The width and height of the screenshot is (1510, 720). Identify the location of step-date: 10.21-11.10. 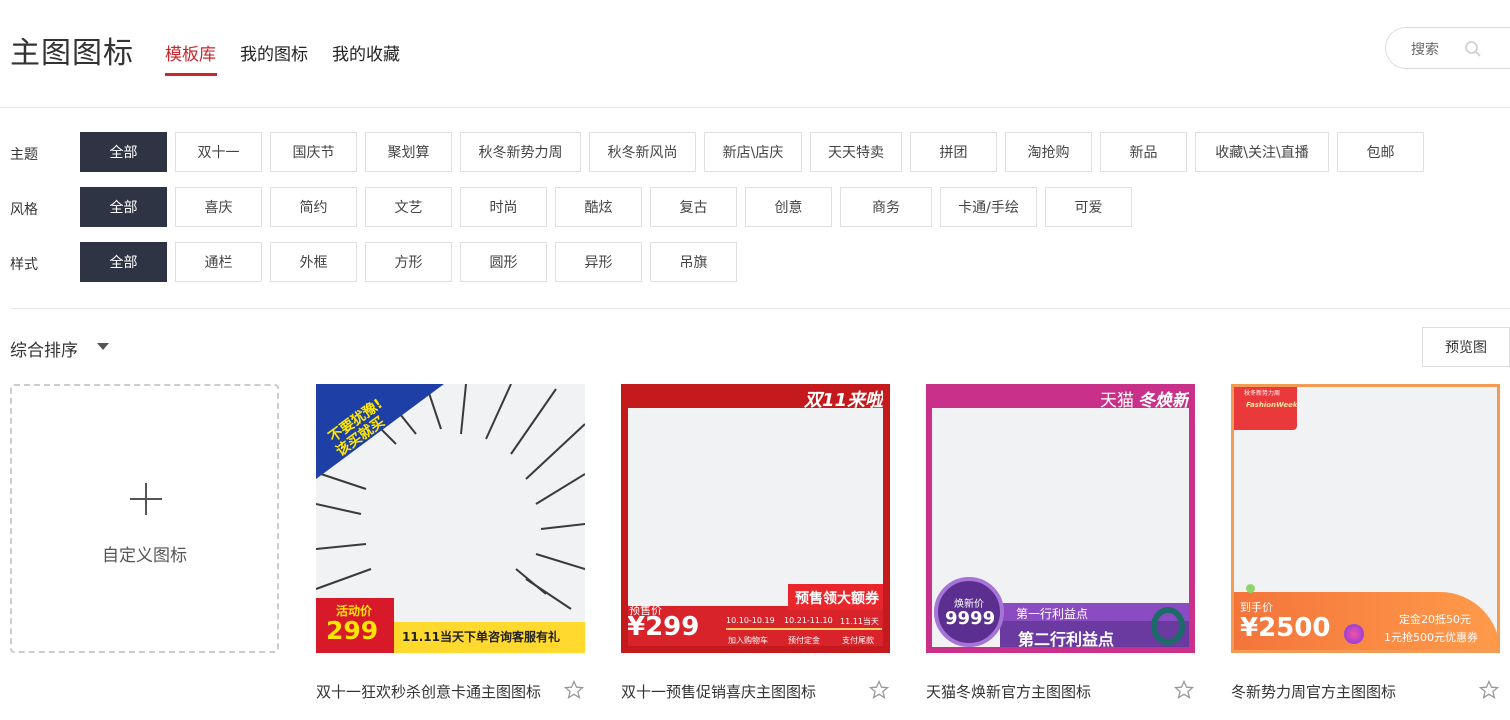
(808, 620).